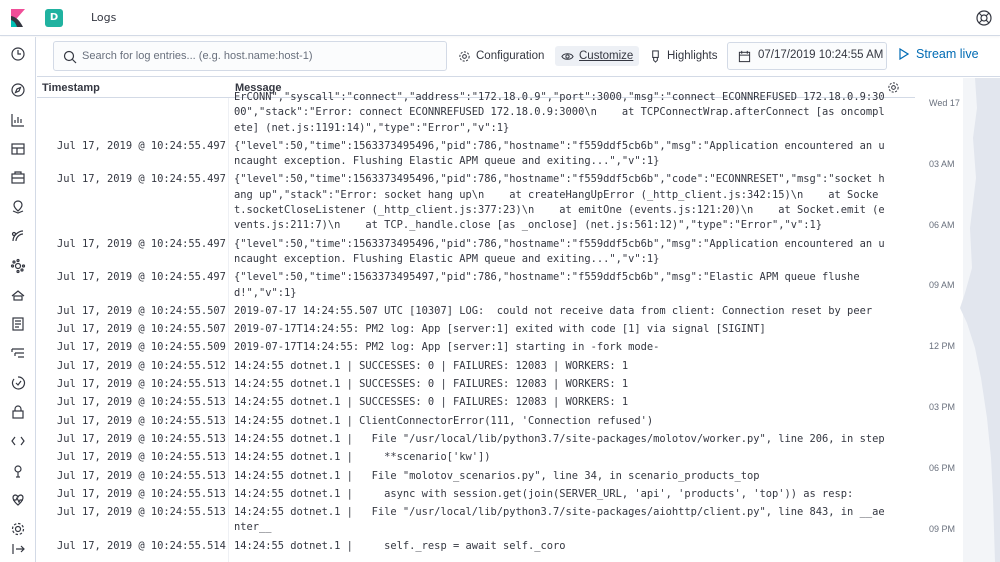 Image resolution: width=1000 pixels, height=562 pixels. Describe the element at coordinates (18, 500) in the screenshot. I see `heartbeat-icon` at that location.